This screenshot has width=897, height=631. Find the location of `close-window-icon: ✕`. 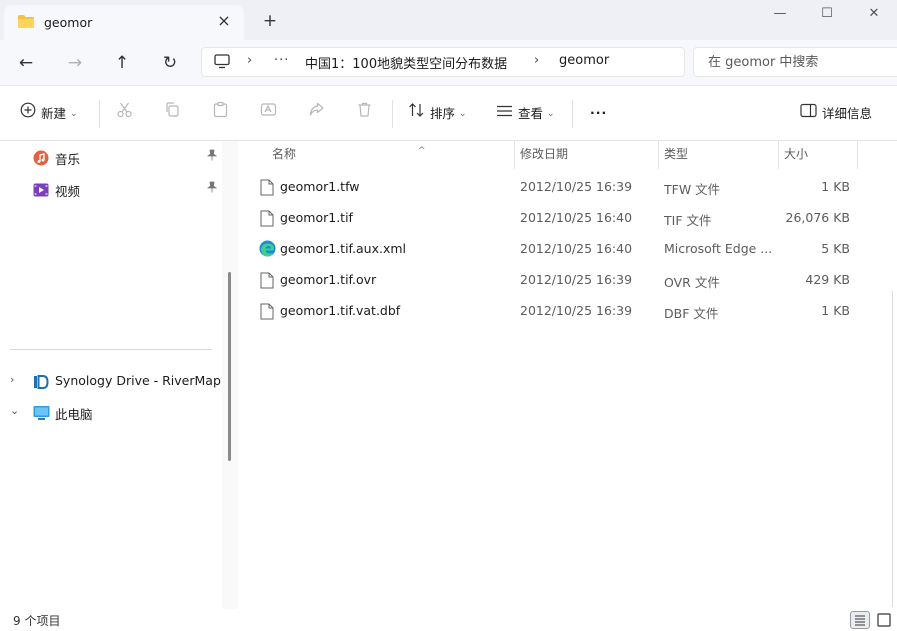

close-window-icon: ✕ is located at coordinates (874, 15).